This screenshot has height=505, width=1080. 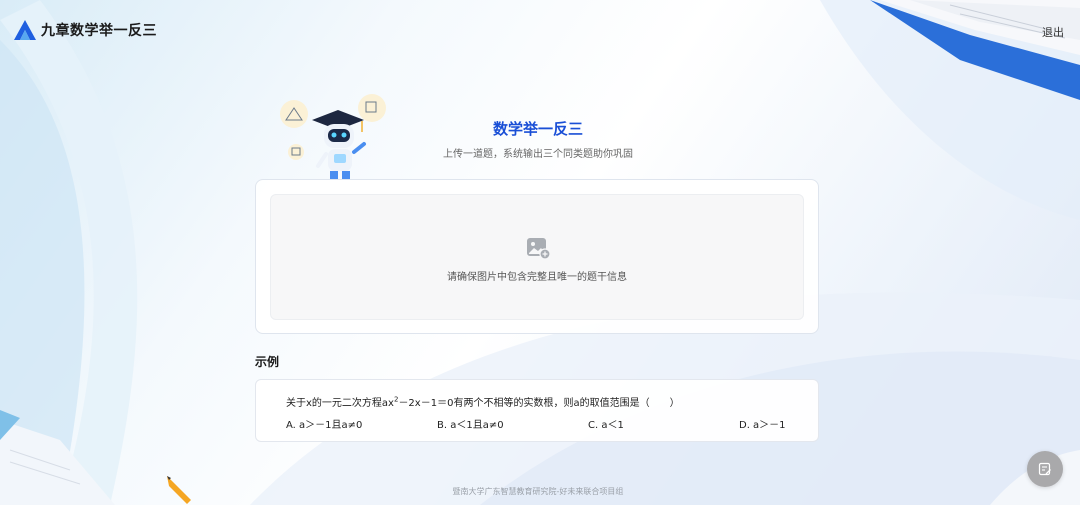 I want to click on logo-triangle-icon, so click(x=25, y=30).